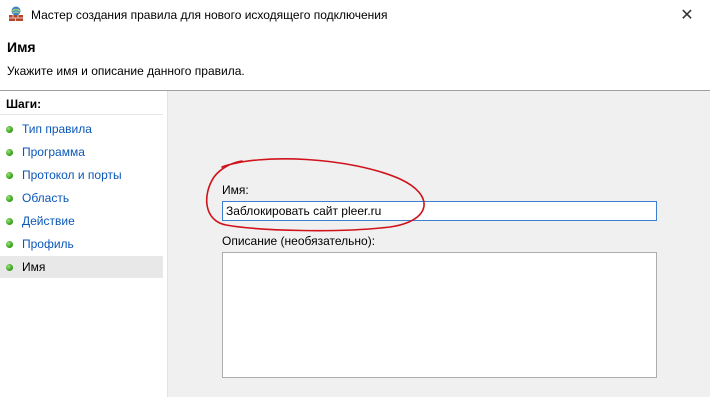  I want to click on step-program: Программа, so click(81, 152).